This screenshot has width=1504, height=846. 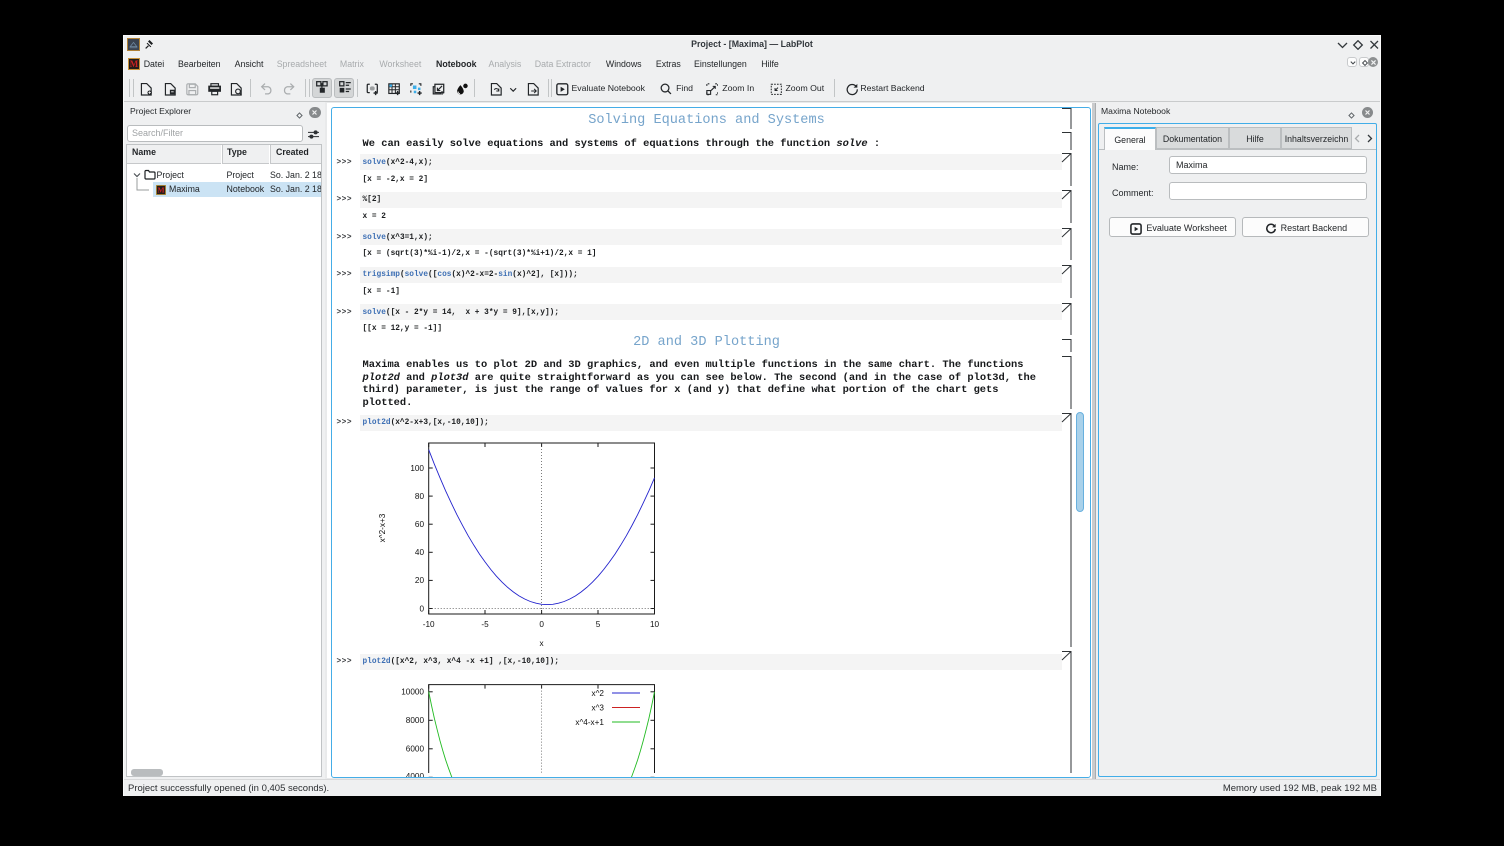 What do you see at coordinates (541, 643) in the screenshot?
I see `svg-text: x` at bounding box center [541, 643].